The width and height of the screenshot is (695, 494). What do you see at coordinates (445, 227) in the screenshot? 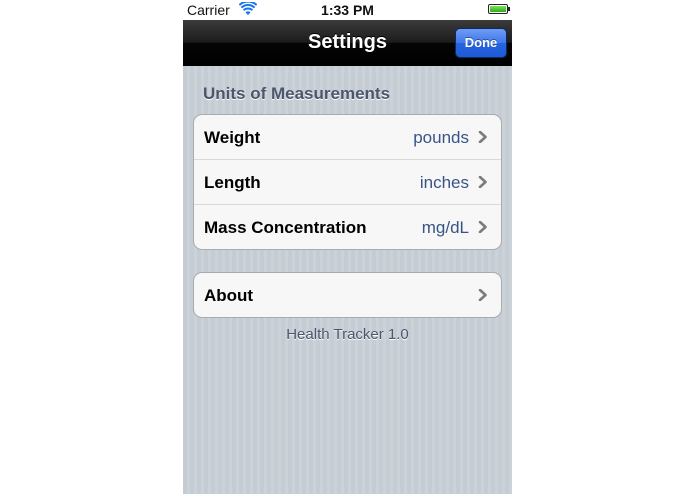
I see `row-value: mg/dL` at bounding box center [445, 227].